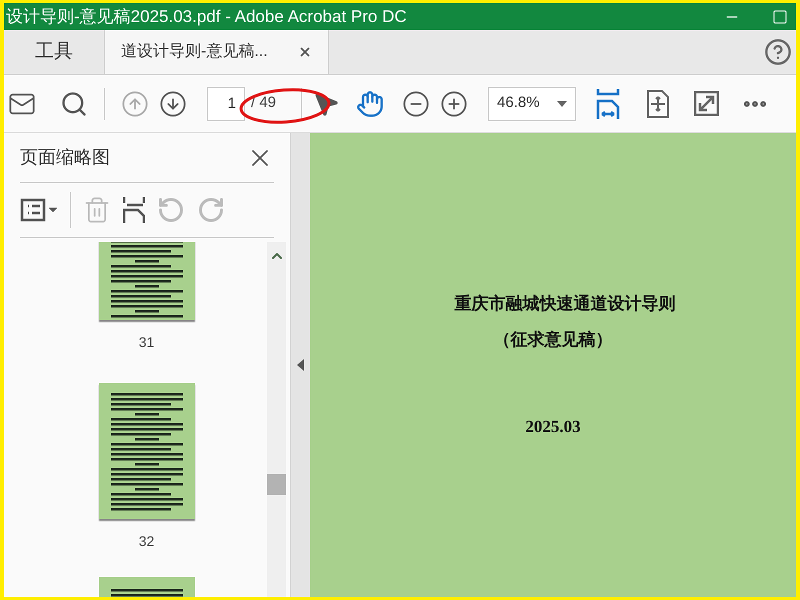 The height and width of the screenshot is (600, 800). What do you see at coordinates (454, 104) in the screenshot?
I see `zoom-in-icon` at bounding box center [454, 104].